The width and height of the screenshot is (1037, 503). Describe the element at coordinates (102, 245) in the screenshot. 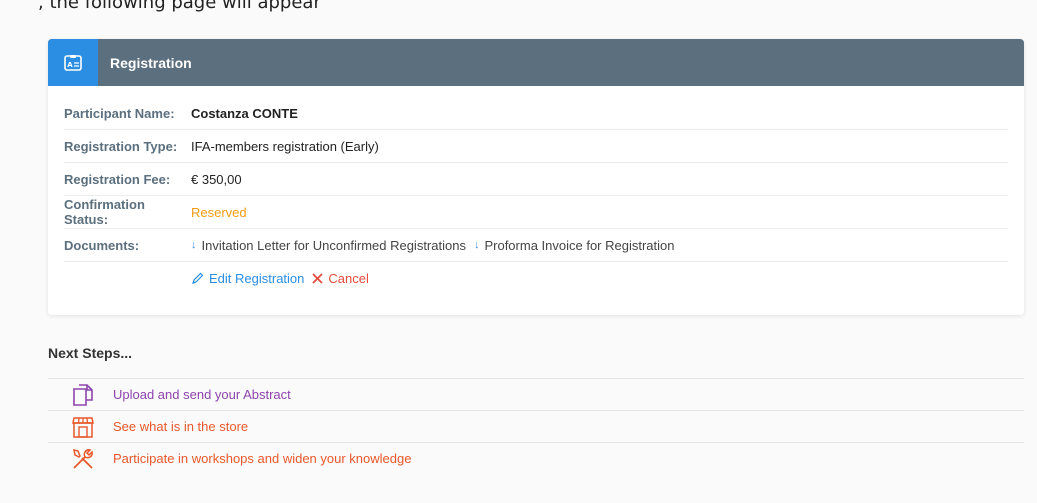

I see `documents-label: Documents:` at that location.